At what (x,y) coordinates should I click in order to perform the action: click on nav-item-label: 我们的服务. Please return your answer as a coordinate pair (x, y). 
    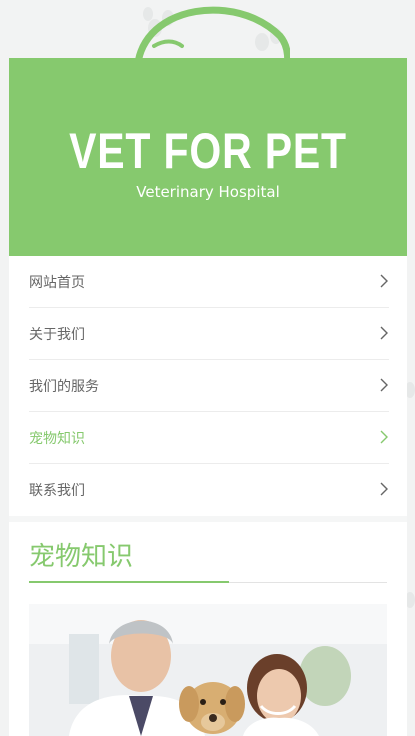
    Looking at the image, I should click on (64, 386).